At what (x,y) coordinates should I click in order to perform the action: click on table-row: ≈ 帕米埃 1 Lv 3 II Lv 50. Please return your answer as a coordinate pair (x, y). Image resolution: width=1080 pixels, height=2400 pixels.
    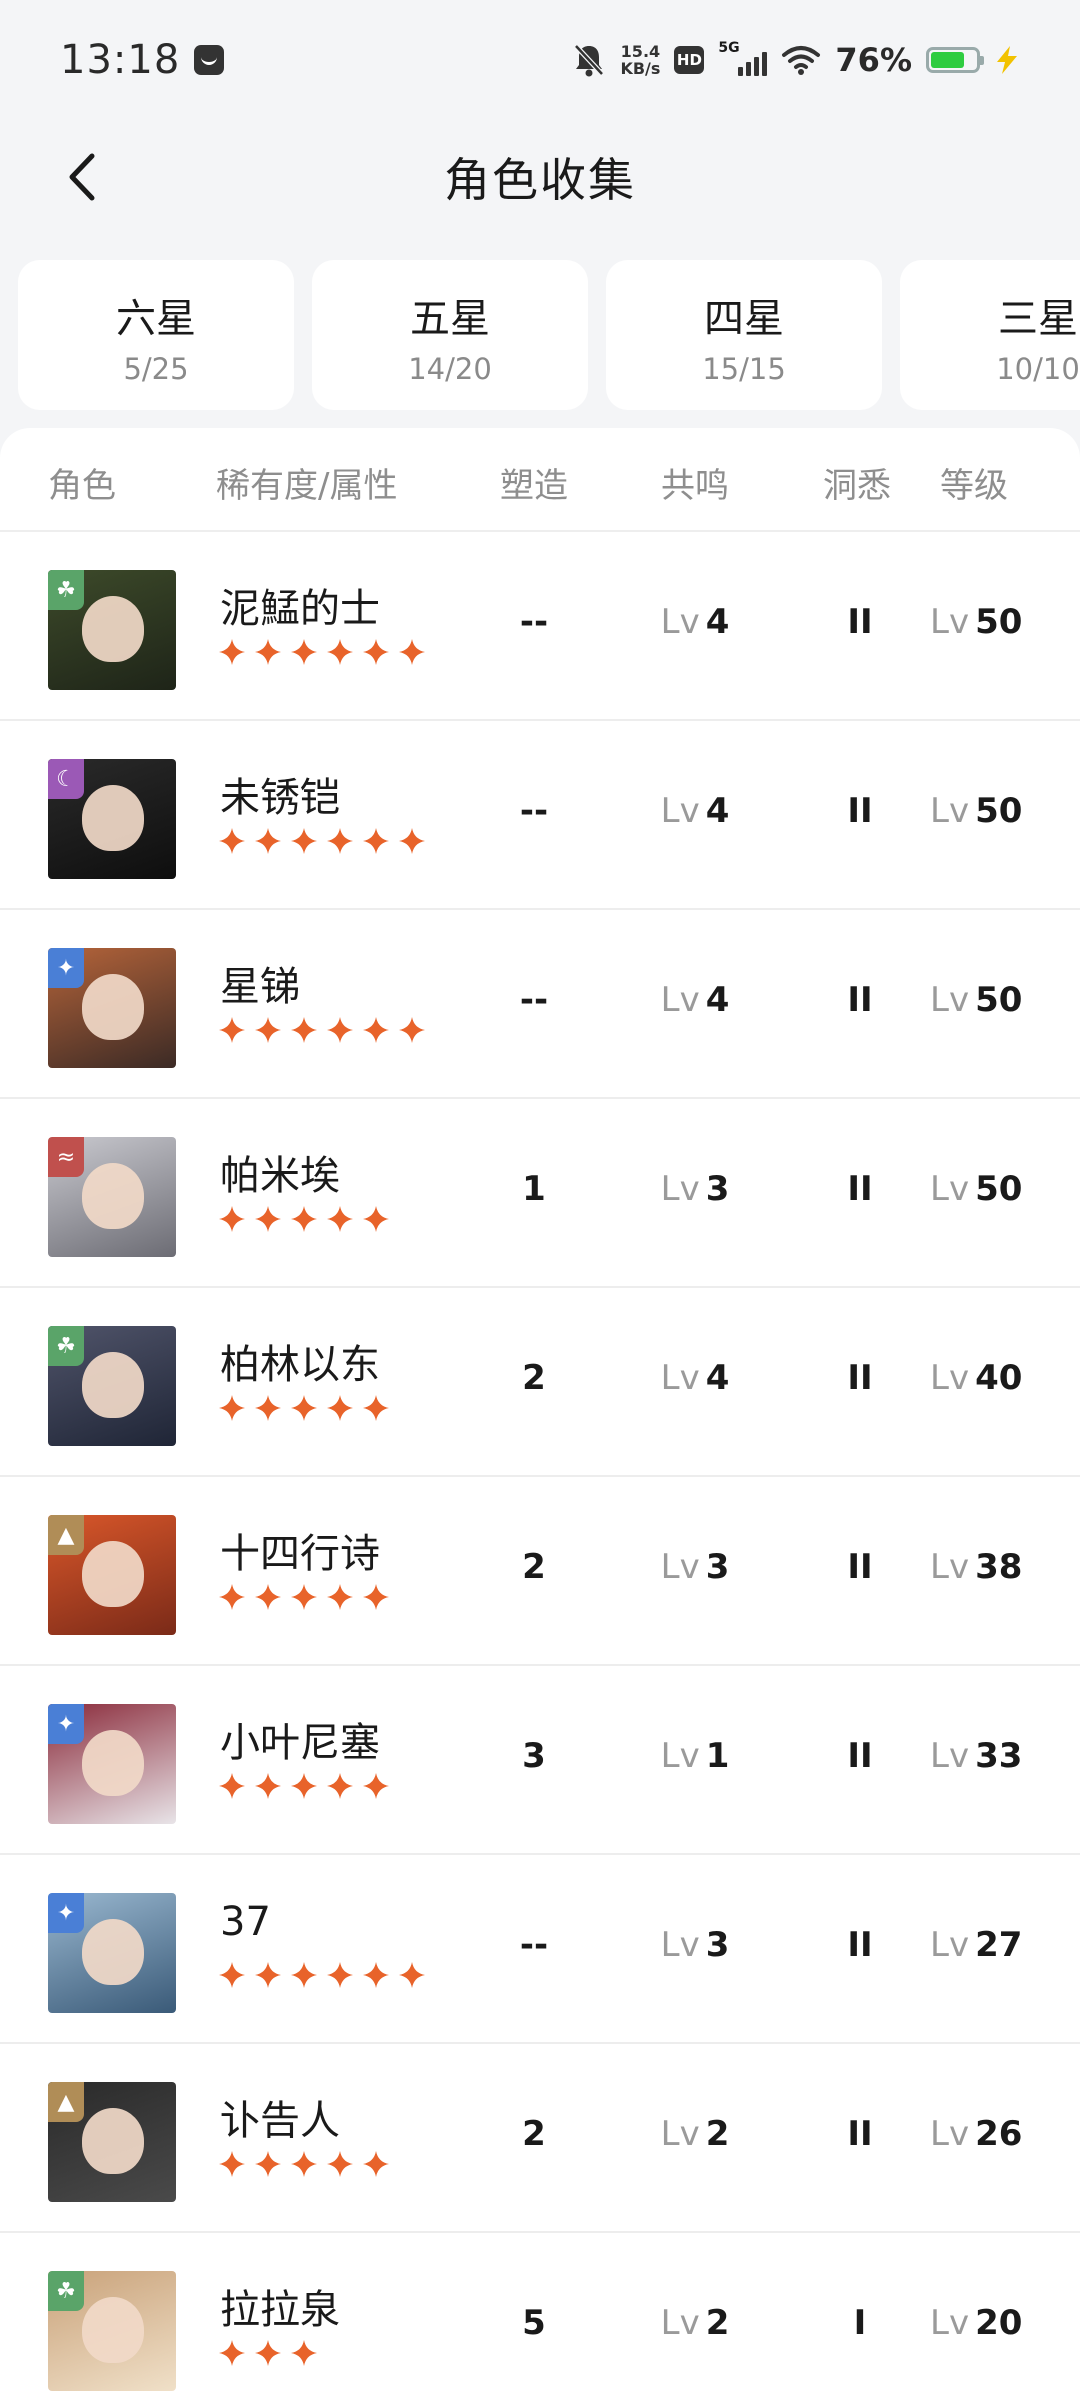
    Looking at the image, I should click on (540, 1193).